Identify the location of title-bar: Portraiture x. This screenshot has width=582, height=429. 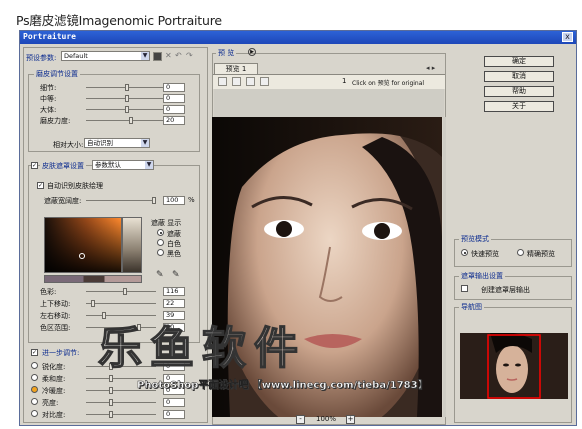
(298, 37).